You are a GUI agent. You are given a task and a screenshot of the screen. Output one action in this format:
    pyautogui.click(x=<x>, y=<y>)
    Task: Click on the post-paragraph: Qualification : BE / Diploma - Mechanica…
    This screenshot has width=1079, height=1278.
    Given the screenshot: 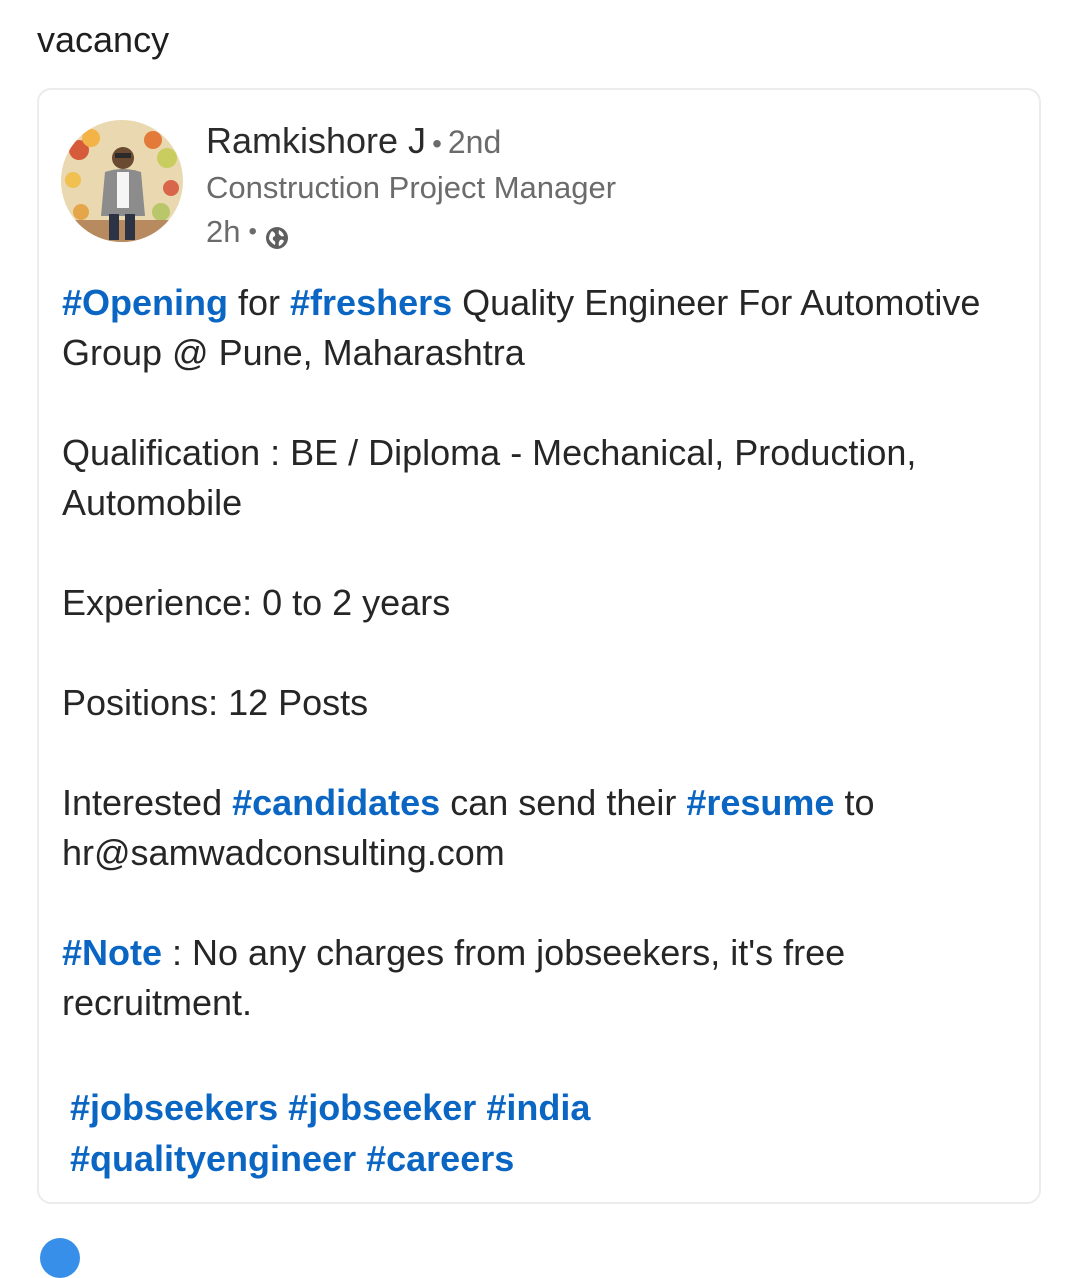 What is the action you would take?
    pyautogui.click(x=489, y=477)
    